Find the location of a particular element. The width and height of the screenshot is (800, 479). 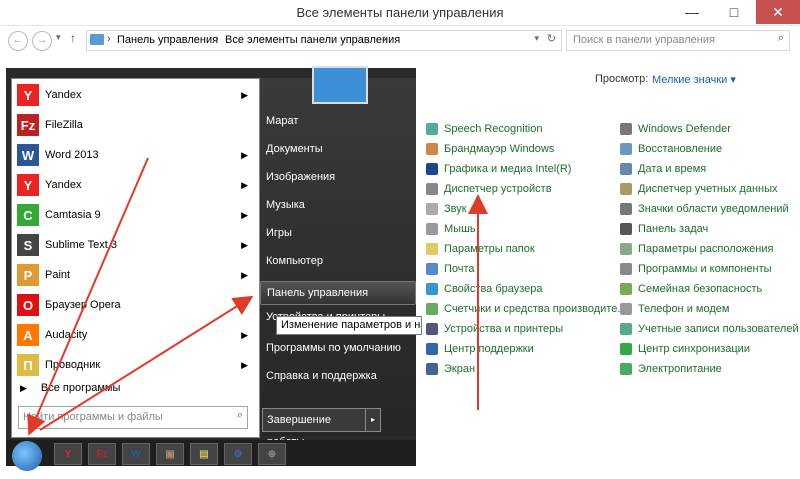

taskbar-app-button: Fz is located at coordinates (102, 454).